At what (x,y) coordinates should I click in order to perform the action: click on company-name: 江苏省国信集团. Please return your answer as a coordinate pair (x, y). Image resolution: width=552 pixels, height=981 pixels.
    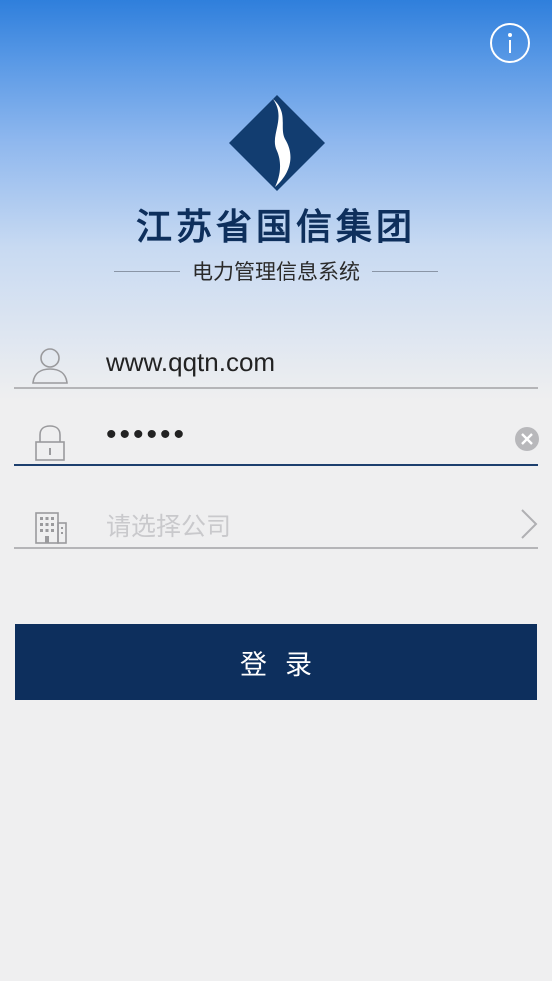
    Looking at the image, I should click on (275, 227).